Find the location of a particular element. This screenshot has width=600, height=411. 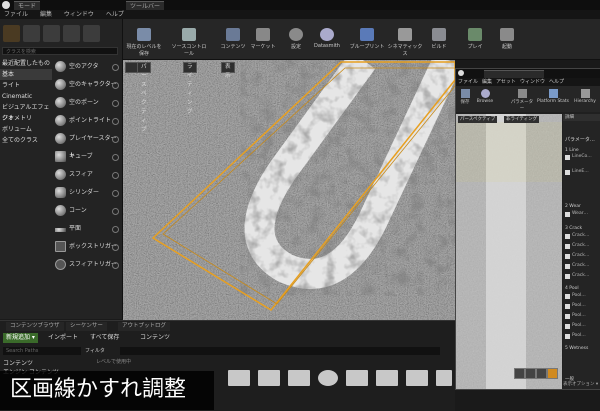

path-breadcrumb: コンテンツ is located at coordinates (155, 338).